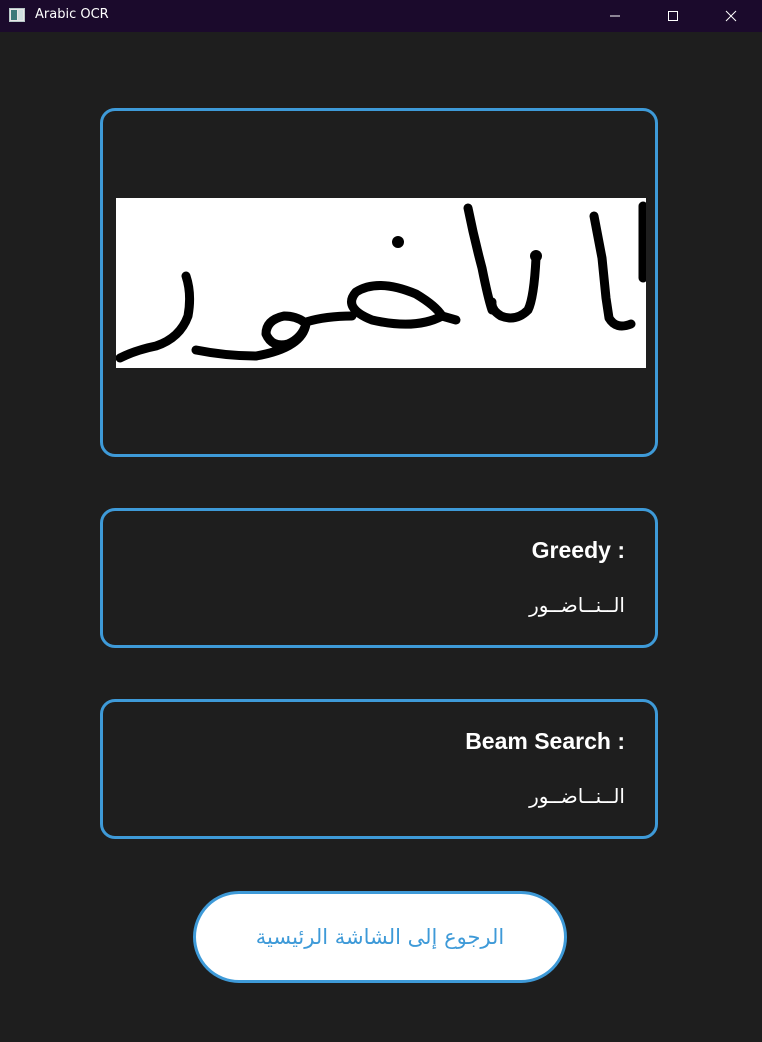  Describe the element at coordinates (381, 16) in the screenshot. I see `title-bar: Arabic OCR` at that location.